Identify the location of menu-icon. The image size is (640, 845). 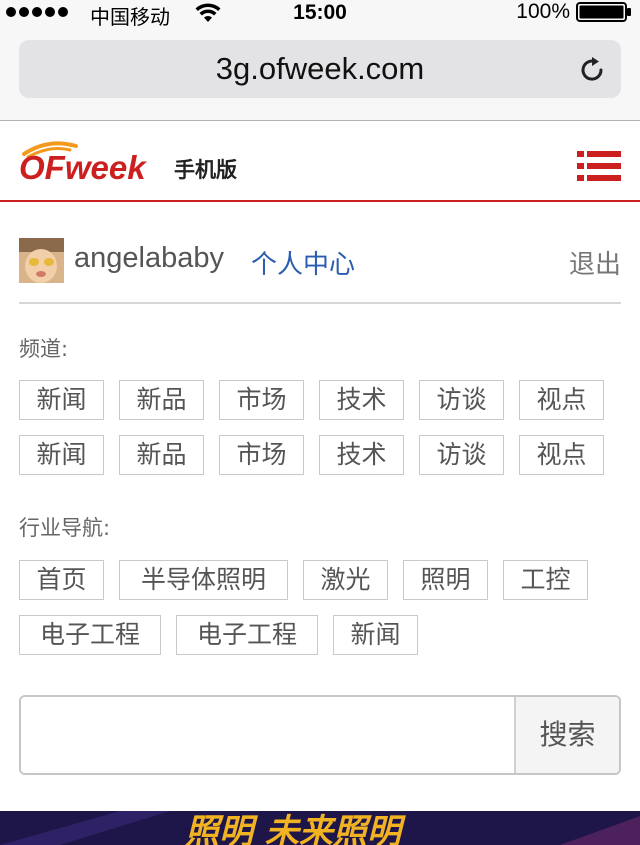
(599, 166).